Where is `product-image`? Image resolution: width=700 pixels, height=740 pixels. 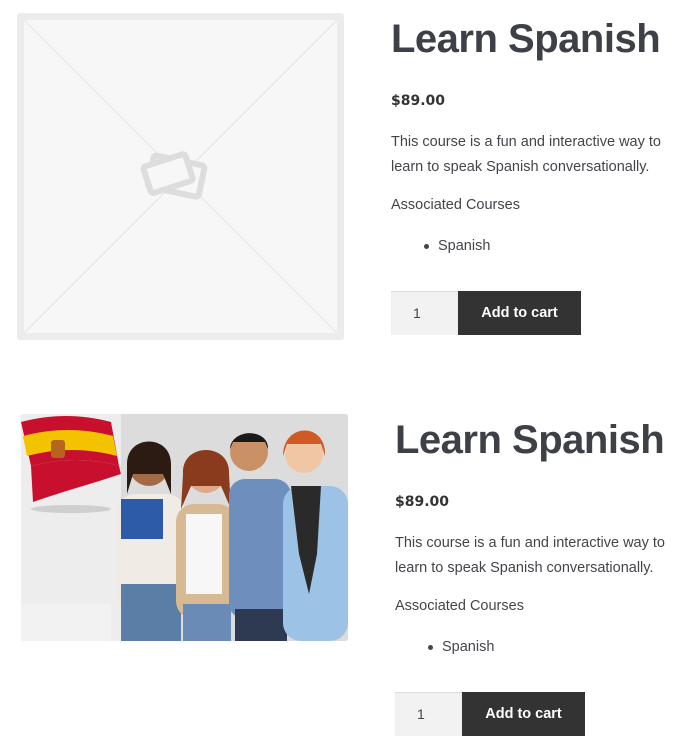 product-image is located at coordinates (184, 527).